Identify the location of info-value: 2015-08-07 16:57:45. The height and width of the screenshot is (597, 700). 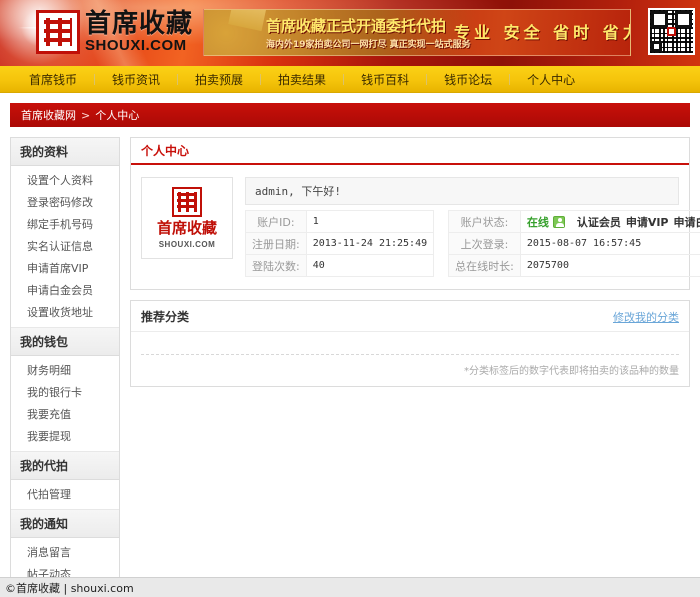
(609, 243).